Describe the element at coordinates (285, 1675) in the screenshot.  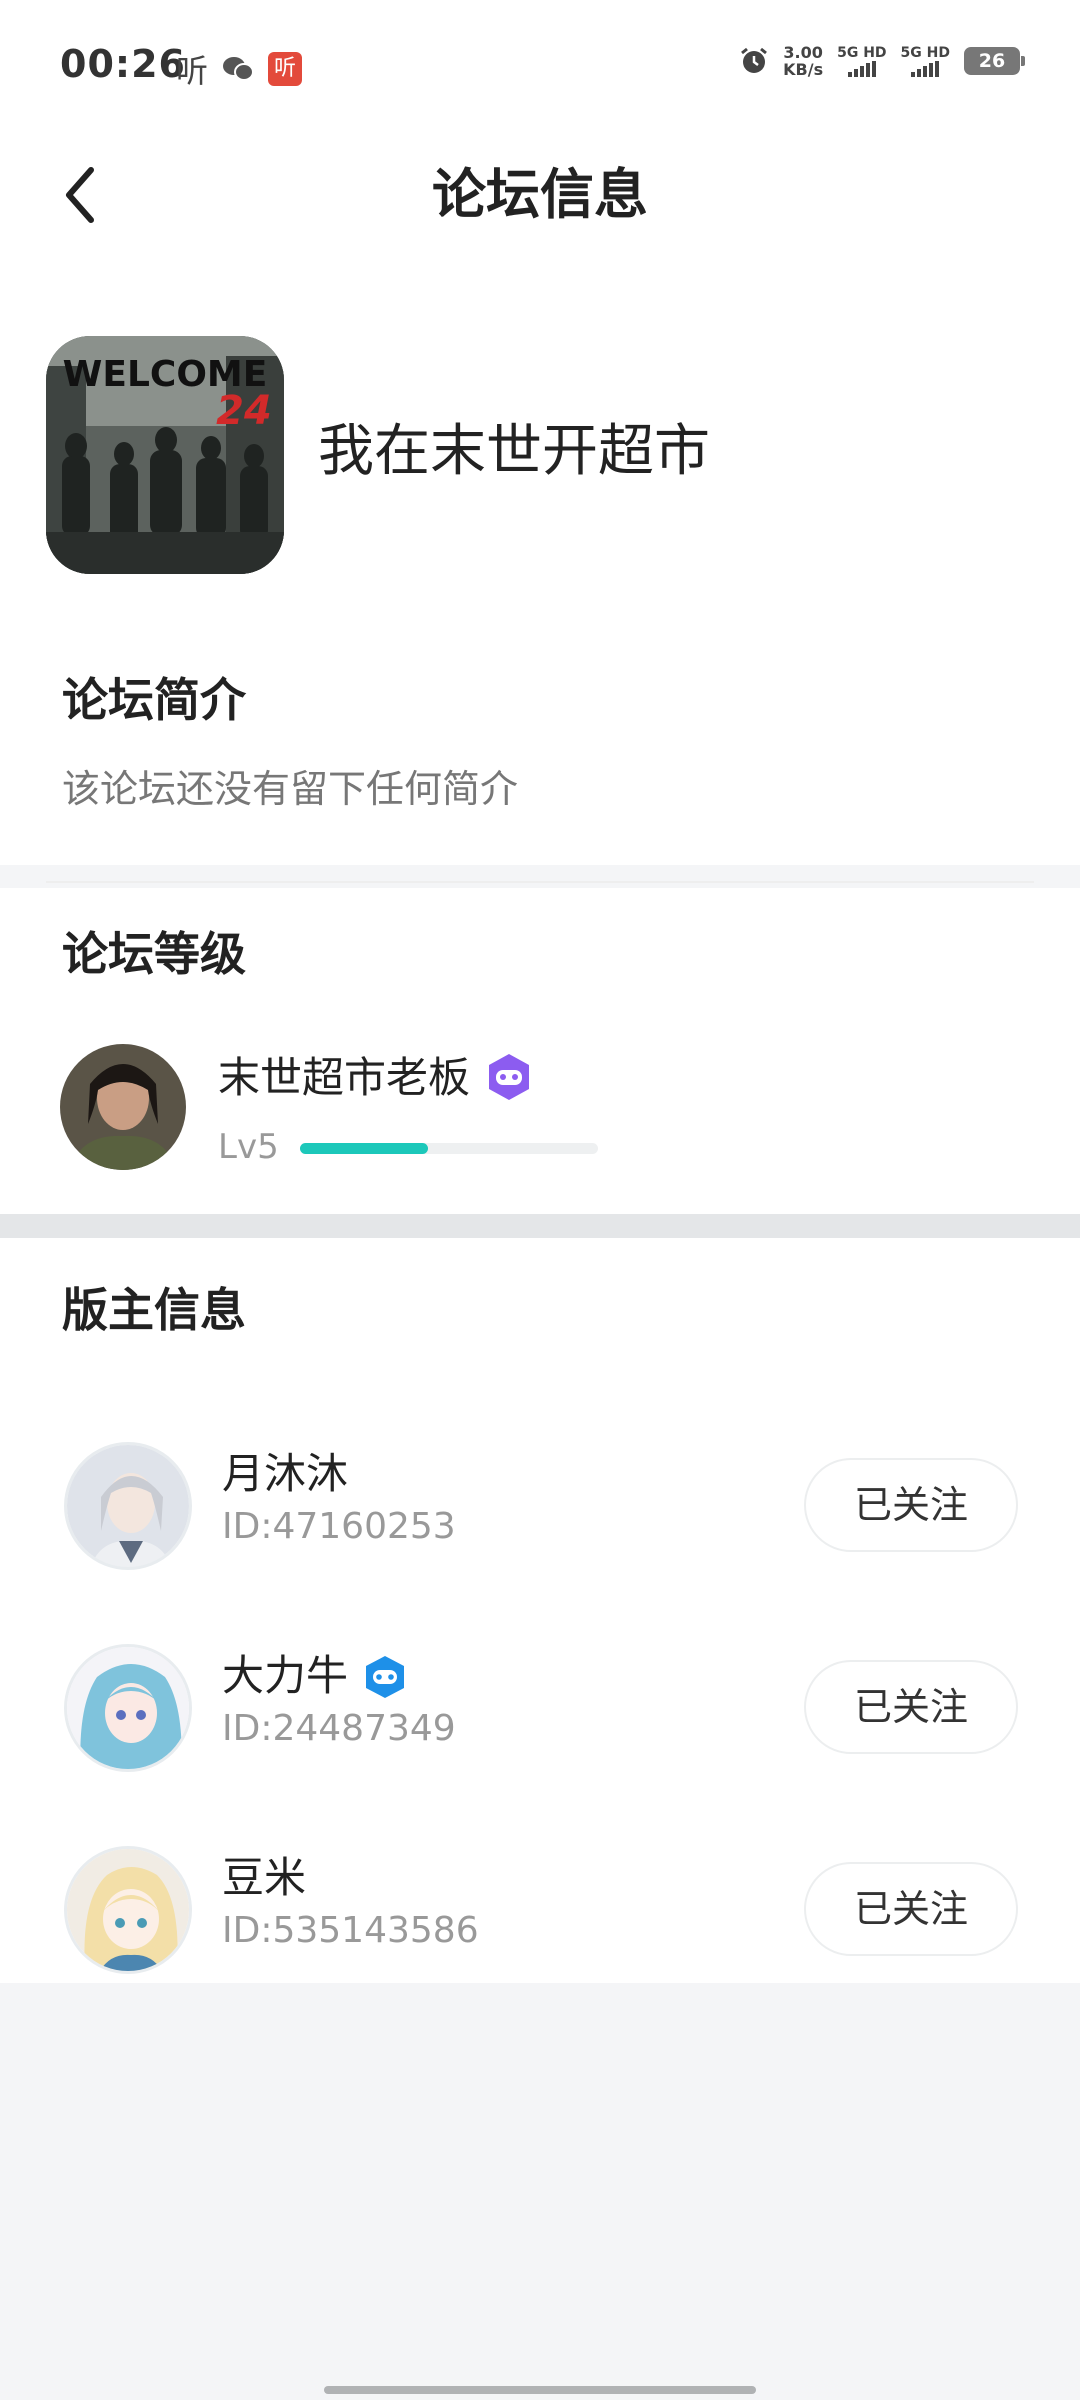
I see `moderator-name: 大力牛` at that location.